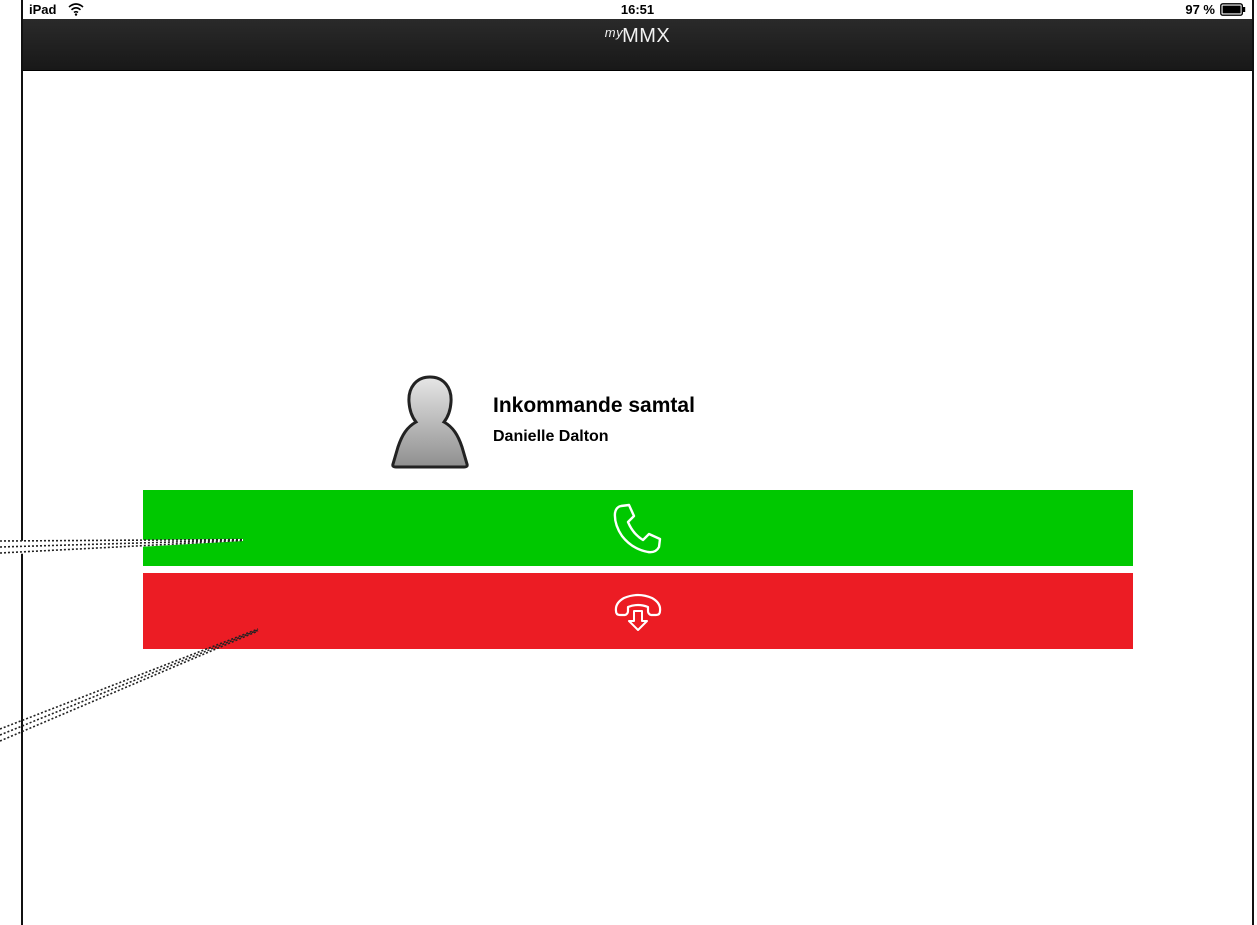 The height and width of the screenshot is (925, 1257). I want to click on battery-icon, so click(1233, 9).